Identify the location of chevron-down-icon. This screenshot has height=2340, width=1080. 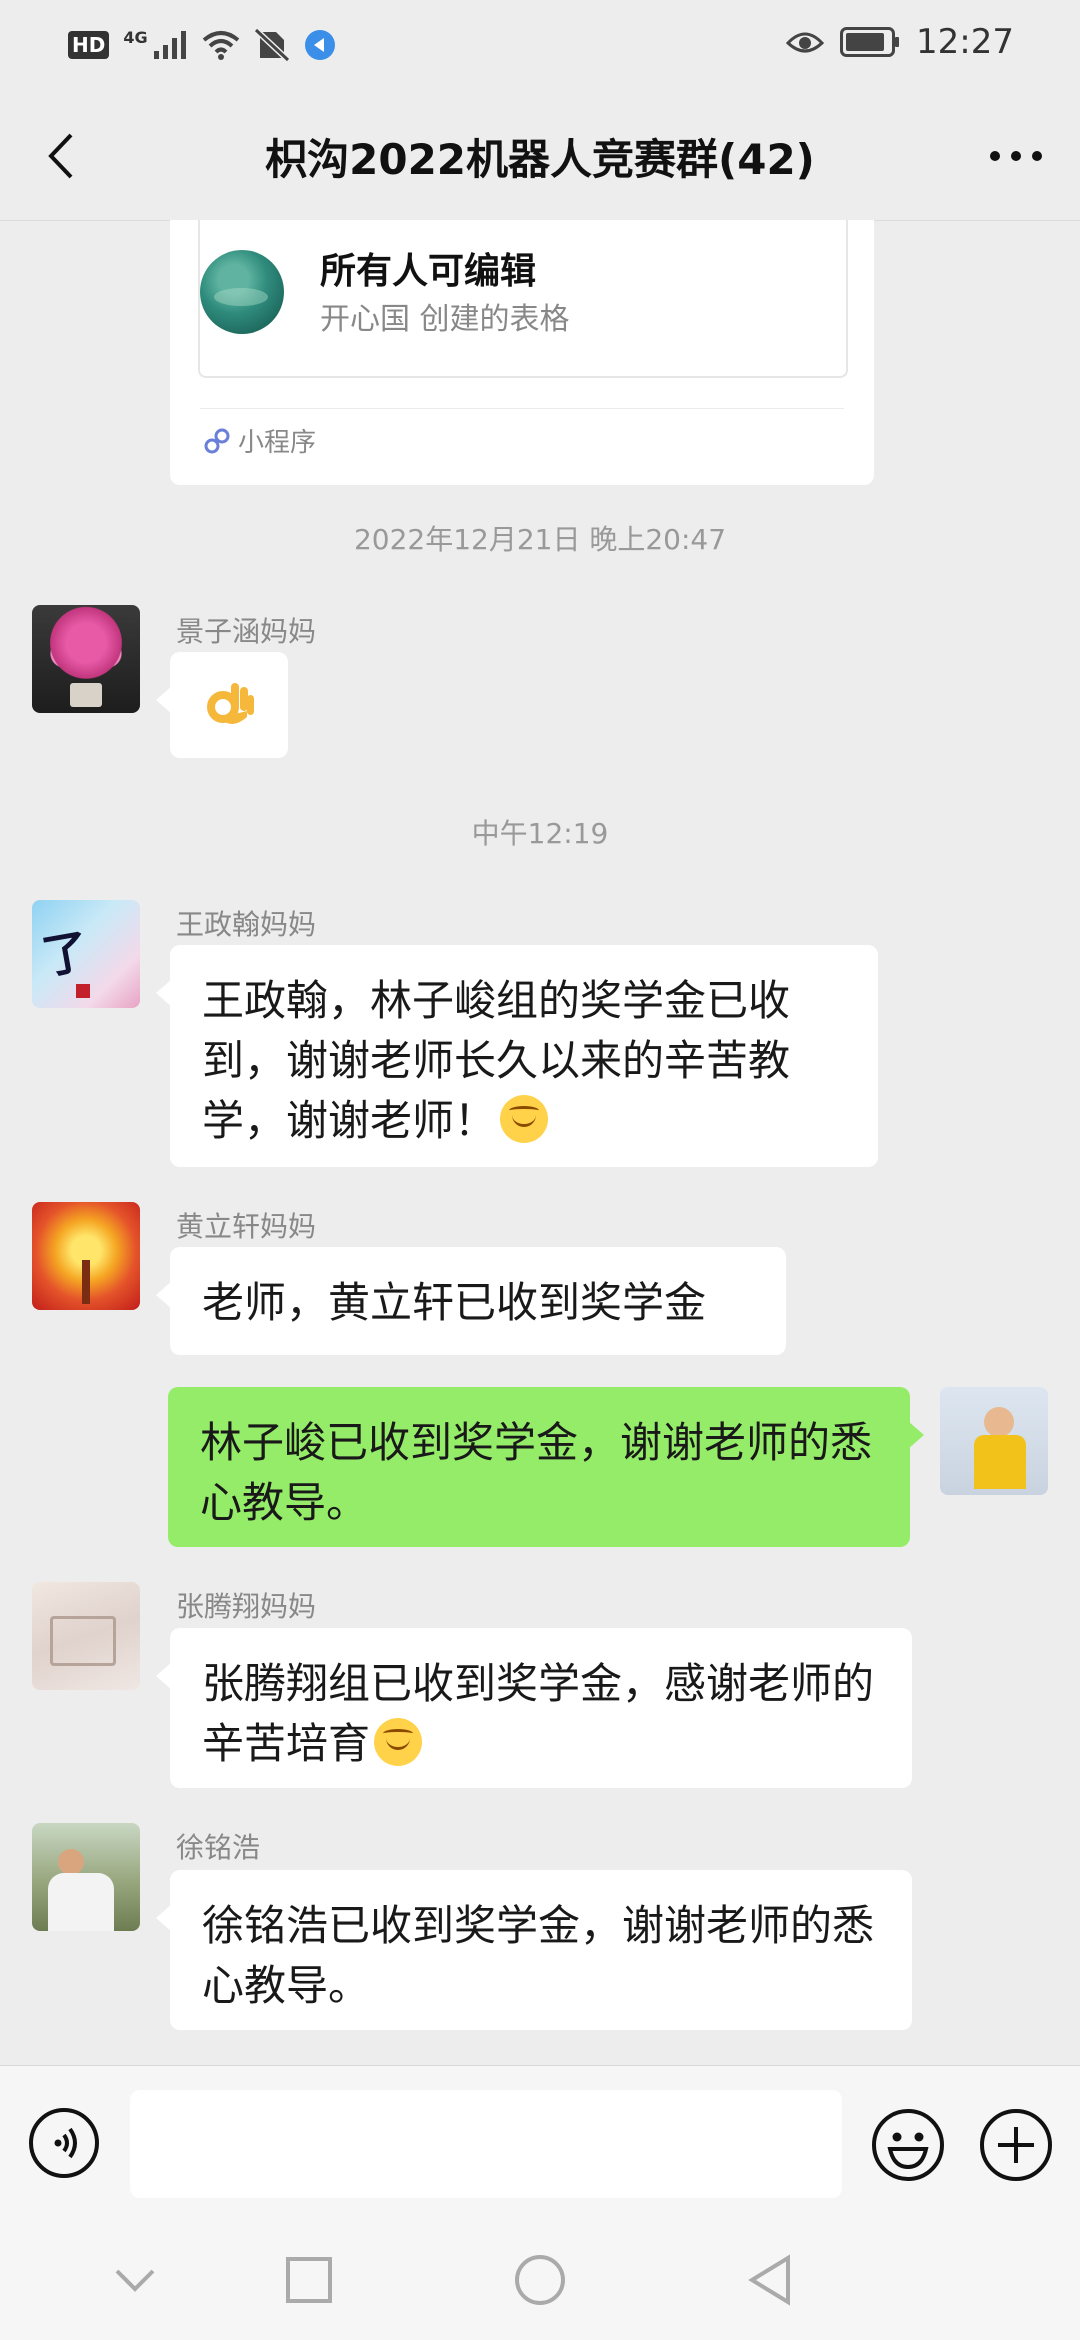
(135, 2280).